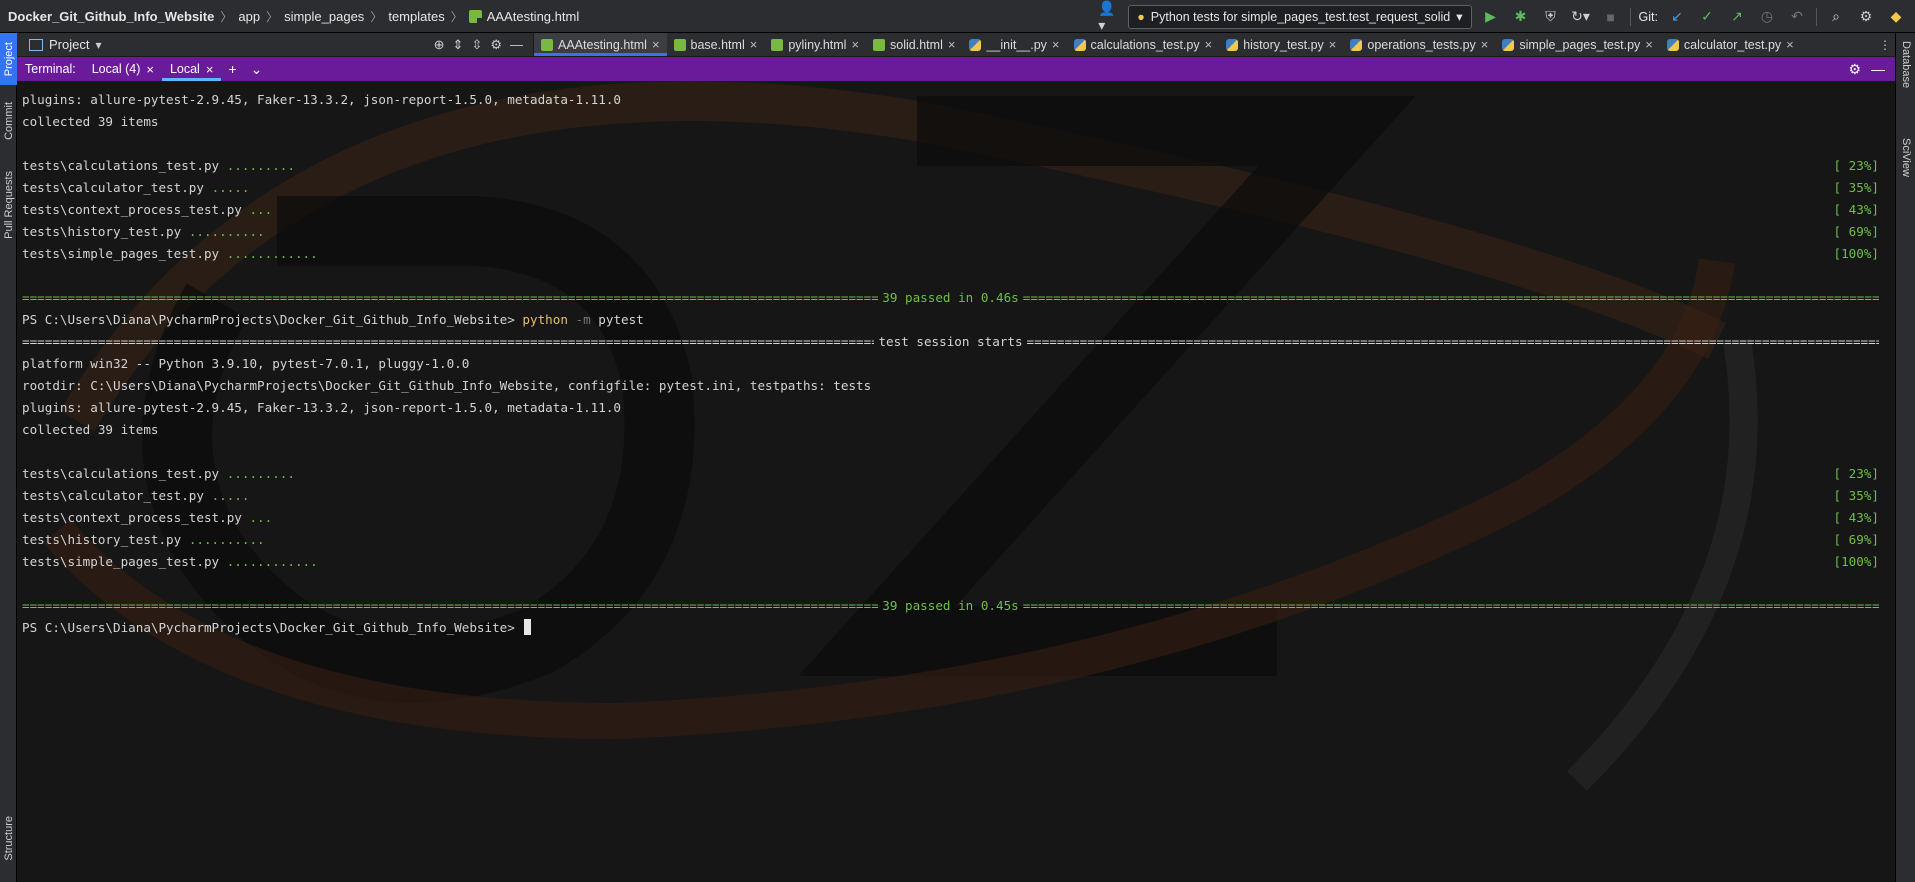 The image size is (1915, 882). Describe the element at coordinates (257, 69) in the screenshot. I see `chevron-down-icon: ⌄` at that location.